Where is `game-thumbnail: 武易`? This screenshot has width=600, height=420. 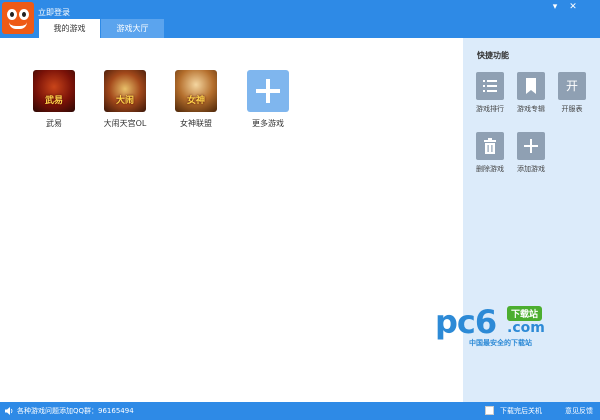 game-thumbnail: 武易 is located at coordinates (54, 91).